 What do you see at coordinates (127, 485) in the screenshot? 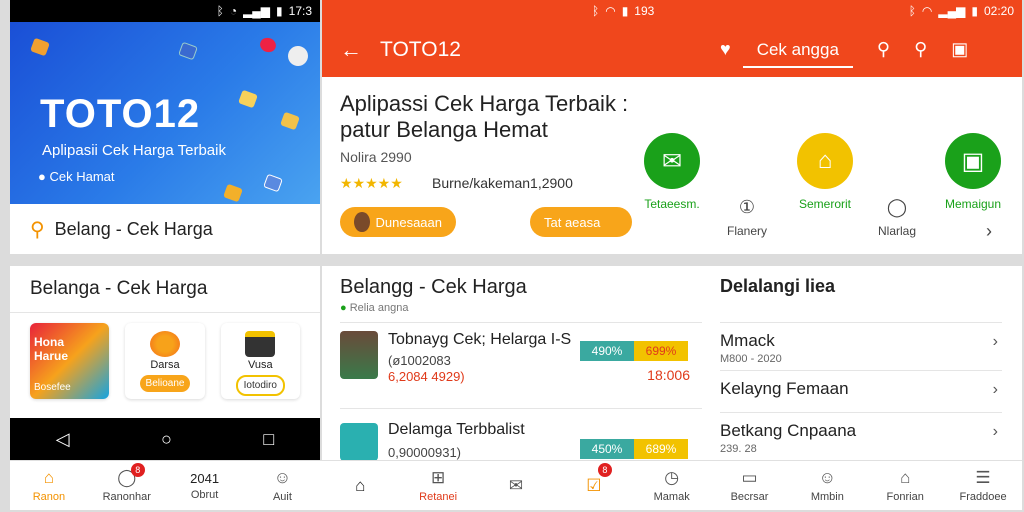
I see `nav-item-ranonhar: 8 ◯ Ranonhar` at bounding box center [127, 485].